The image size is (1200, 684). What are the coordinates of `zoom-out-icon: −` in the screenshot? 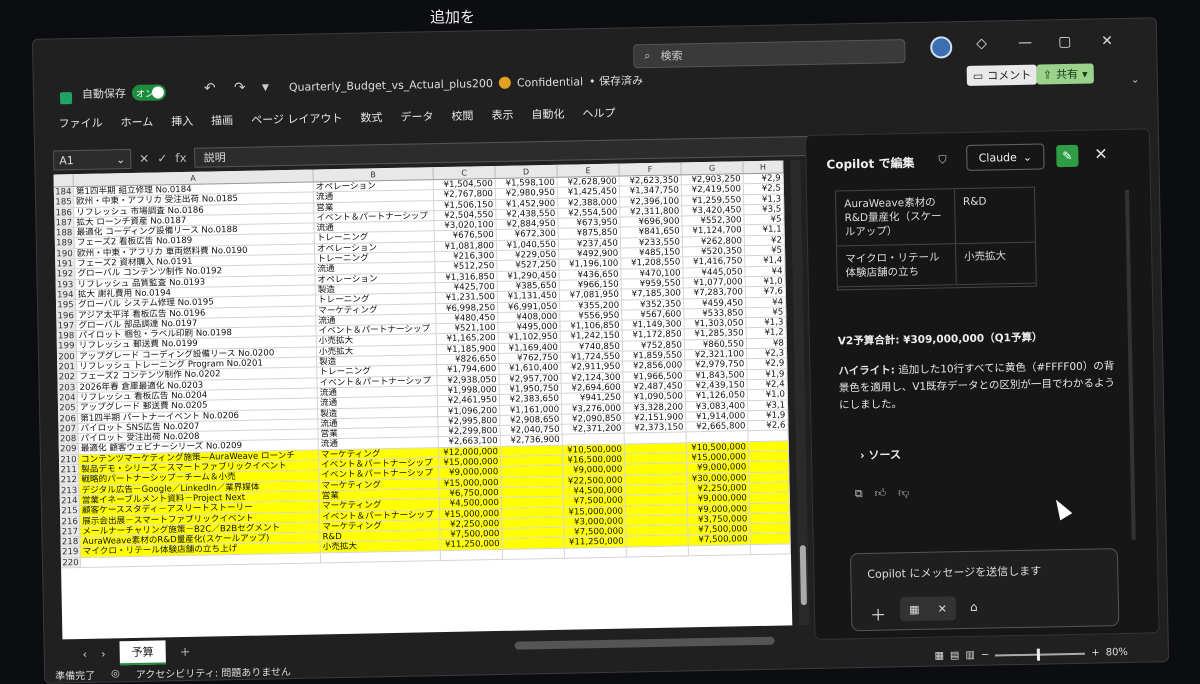 It's located at (985, 655).